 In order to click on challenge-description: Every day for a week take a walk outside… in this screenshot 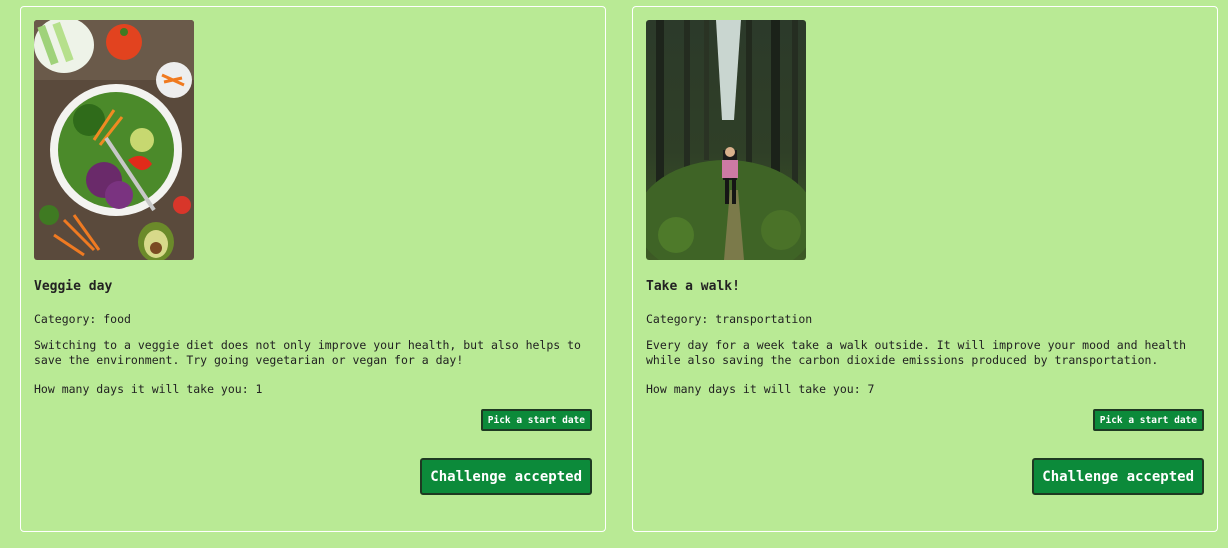, I will do `click(916, 352)`.